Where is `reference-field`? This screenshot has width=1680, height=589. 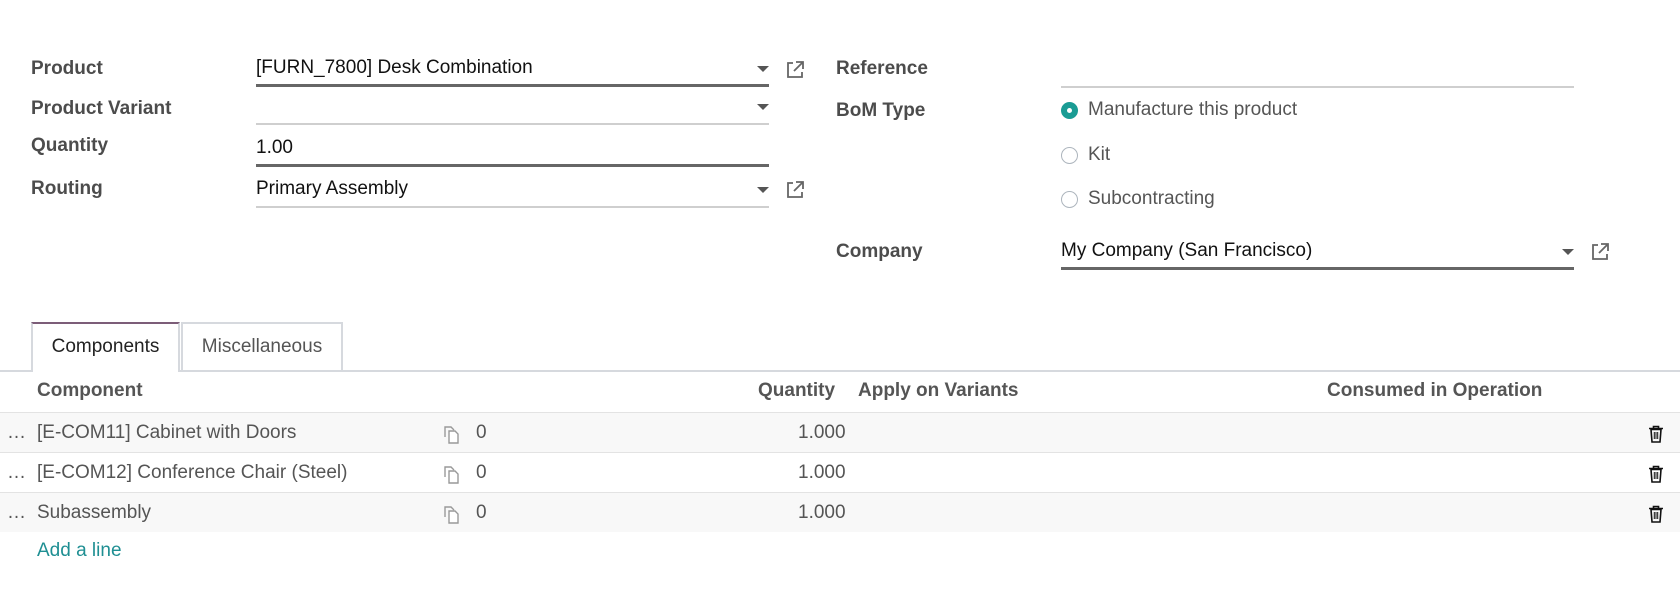 reference-field is located at coordinates (1317, 71).